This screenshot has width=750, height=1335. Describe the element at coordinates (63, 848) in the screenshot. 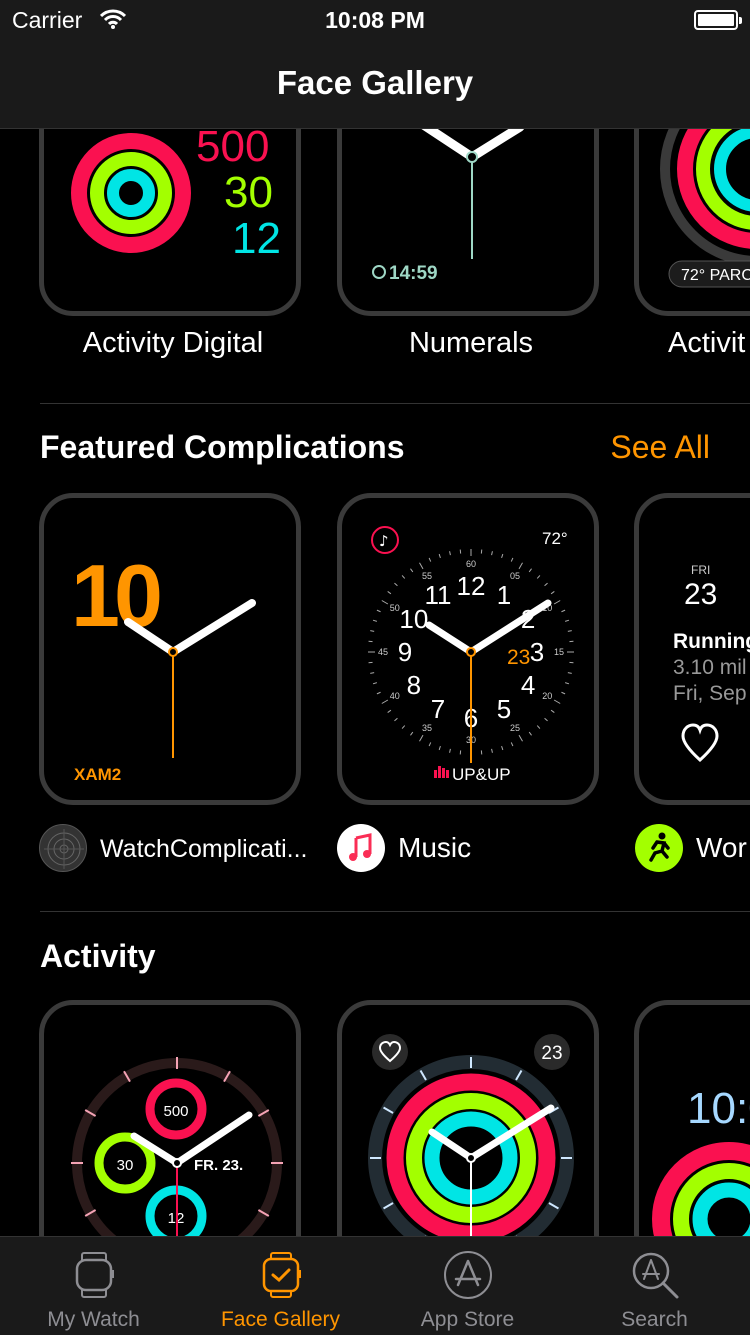

I see `watch-complications-app-icon` at that location.